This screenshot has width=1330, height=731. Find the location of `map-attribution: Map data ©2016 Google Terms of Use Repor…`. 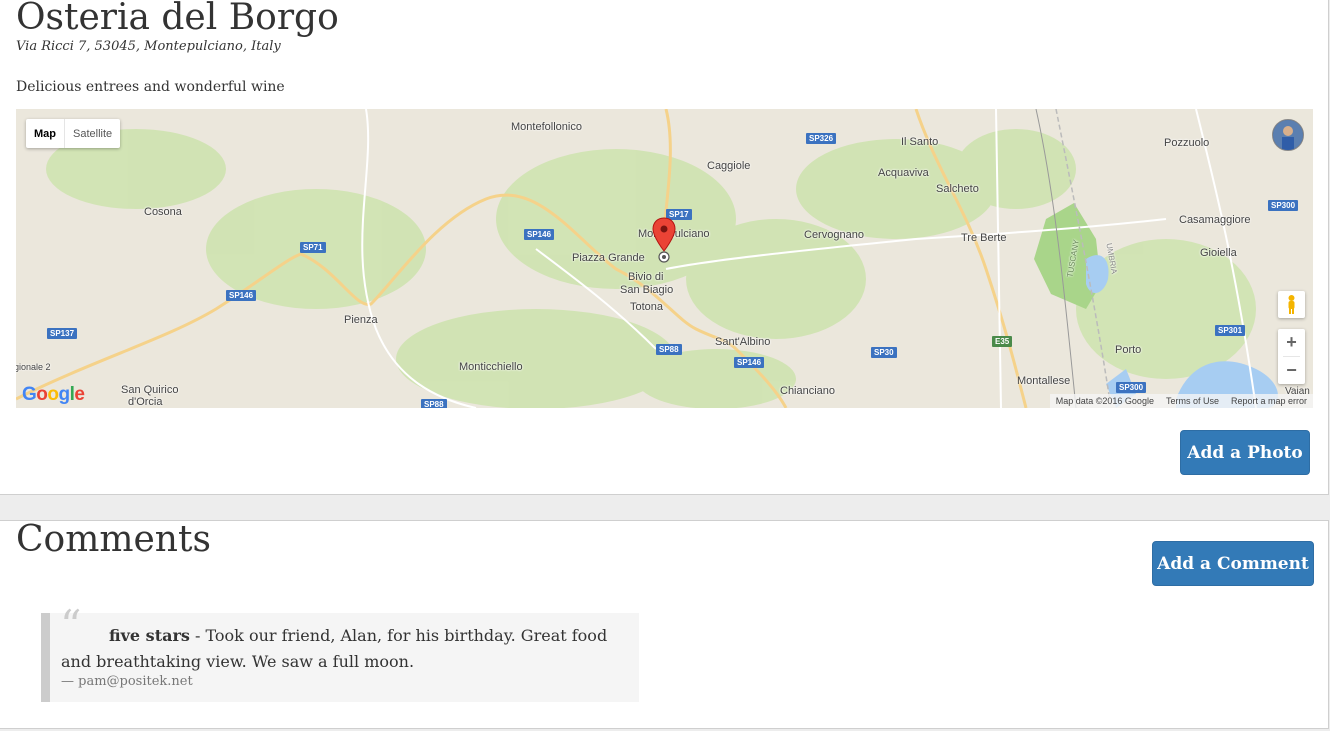

map-attribution: Map data ©2016 Google Terms of Use Repor… is located at coordinates (1181, 401).